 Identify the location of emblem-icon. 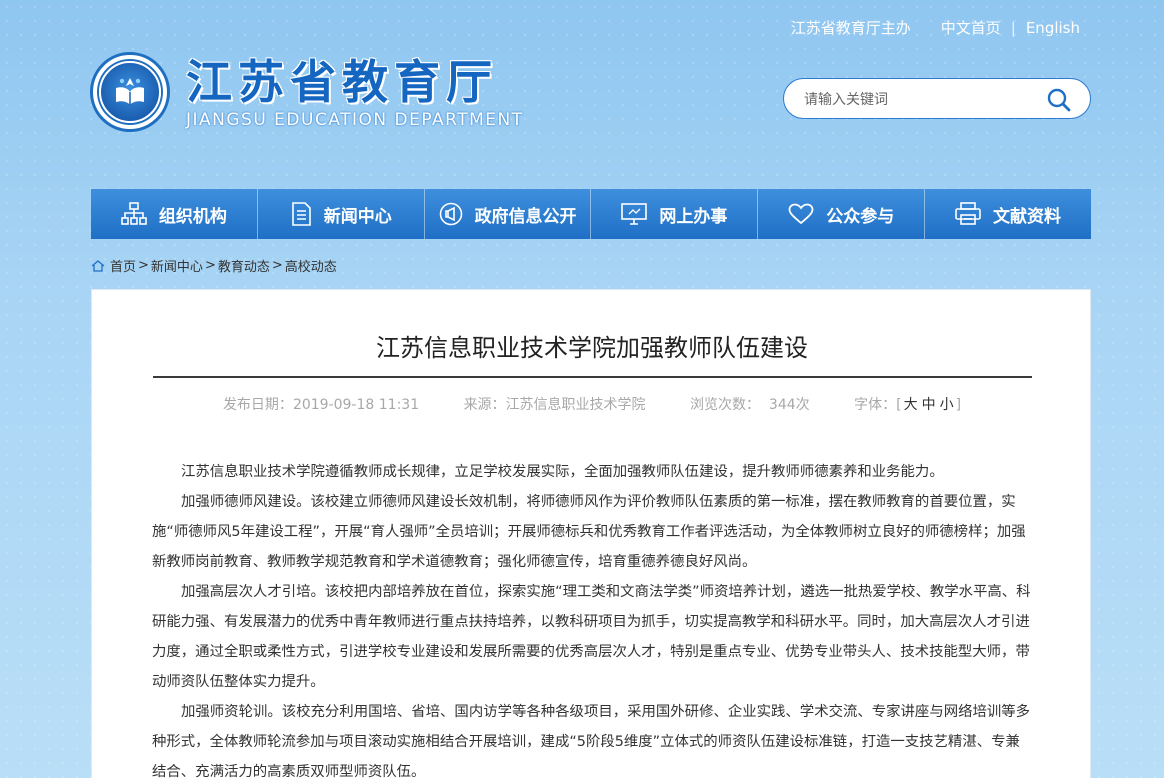
(130, 92).